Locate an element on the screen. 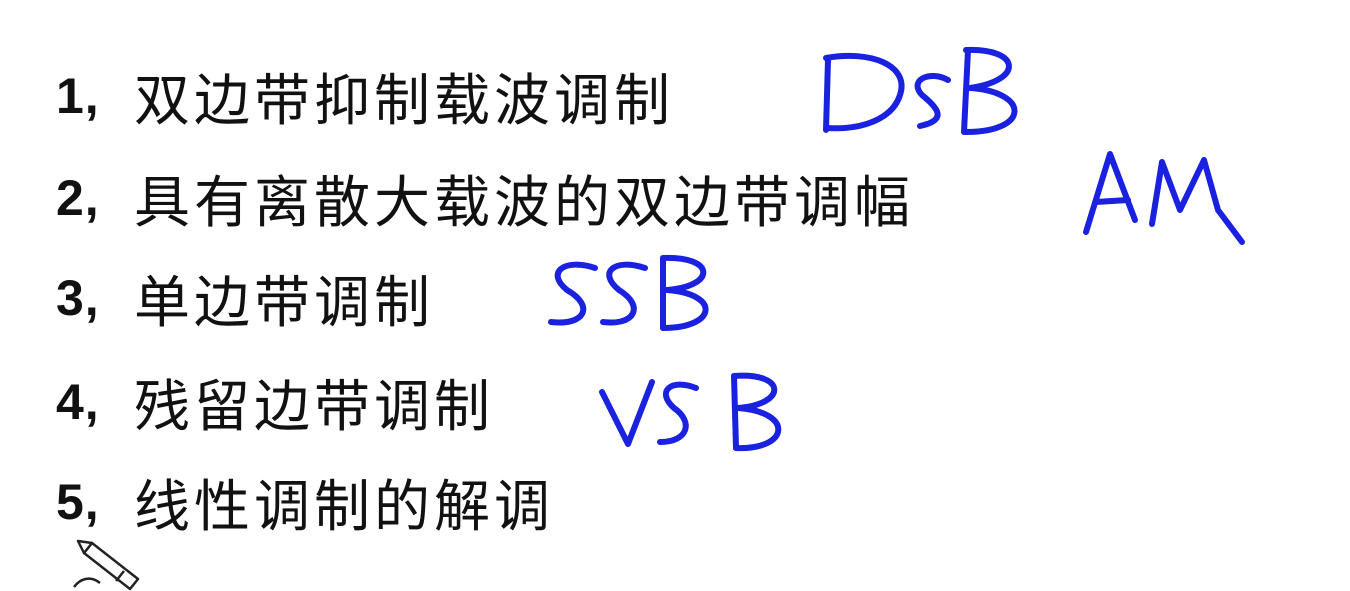 The height and width of the screenshot is (591, 1350). item-number: 1, is located at coordinates (78, 96).